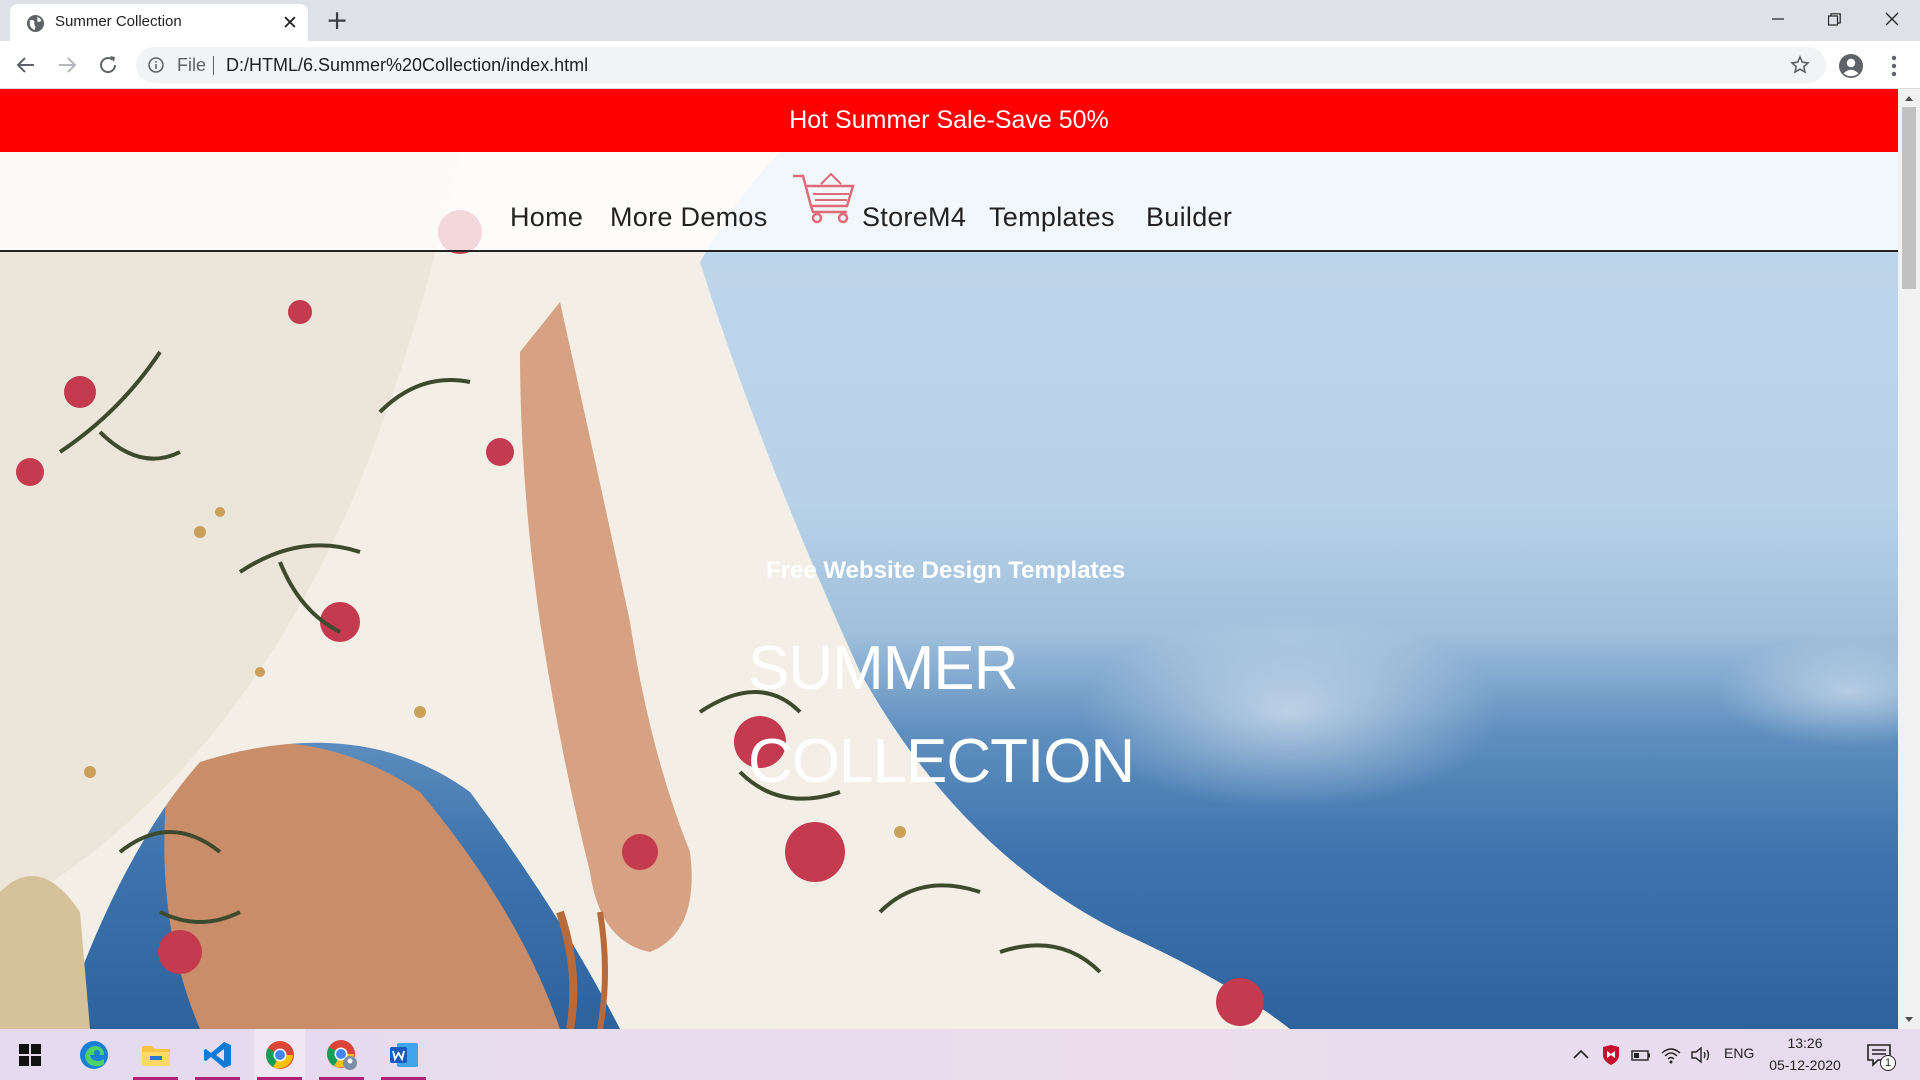 This screenshot has height=1080, width=1920. What do you see at coordinates (958, 715) in the screenshot?
I see `hero-title: SUMMER COLLECTION` at bounding box center [958, 715].